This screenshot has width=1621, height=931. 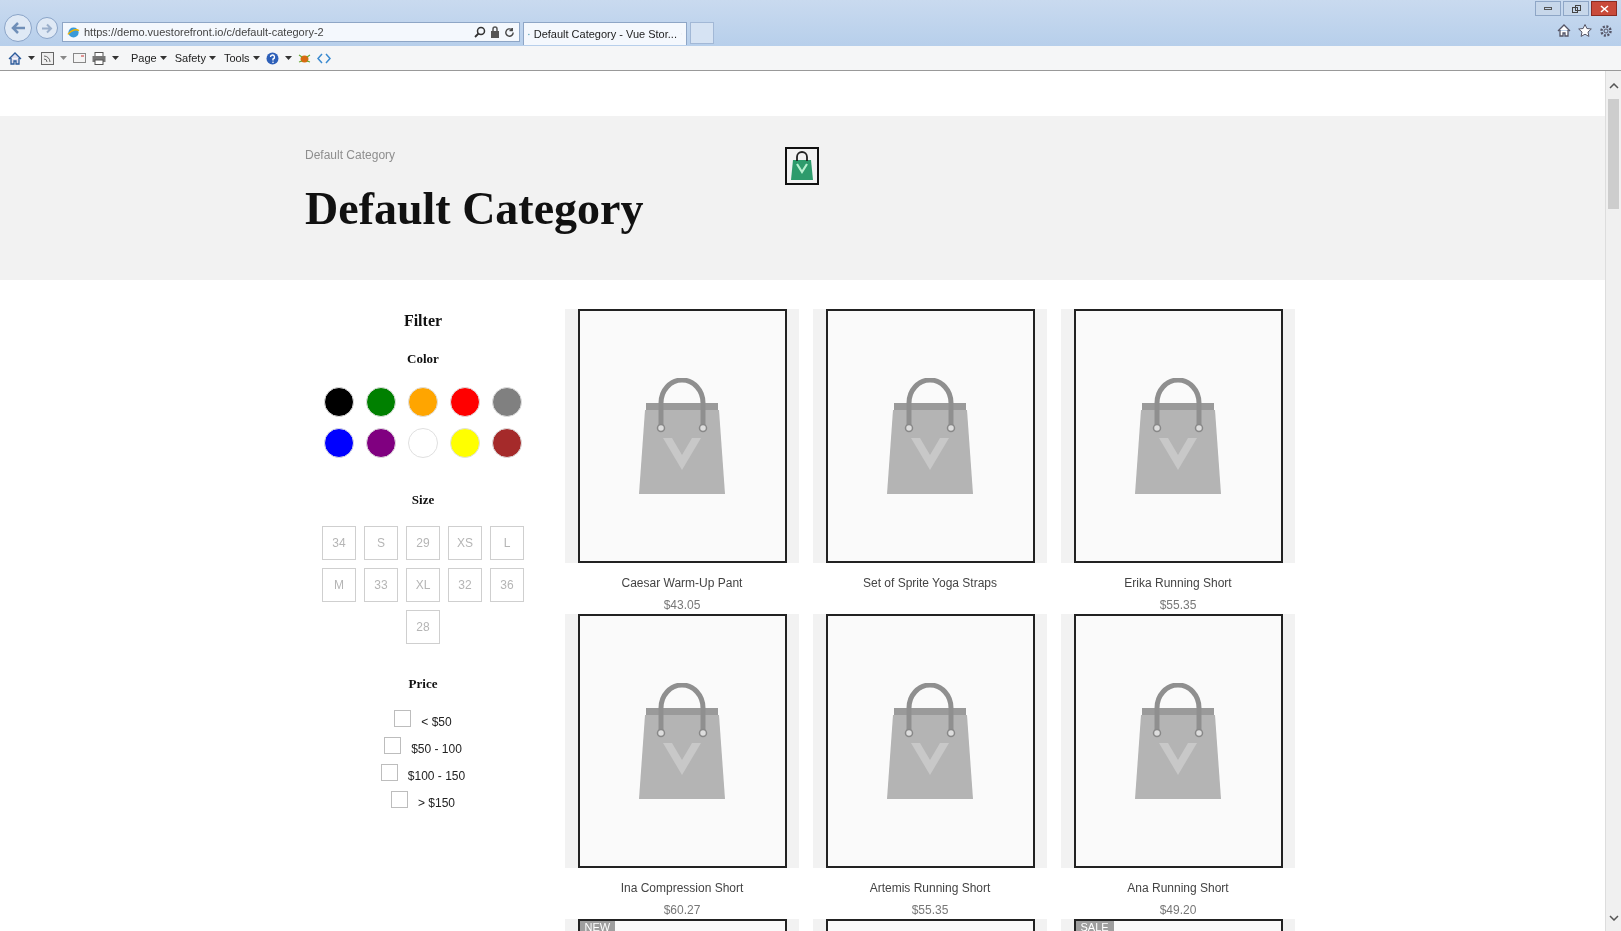 I want to click on product-badge: NEW, so click(x=597, y=926).